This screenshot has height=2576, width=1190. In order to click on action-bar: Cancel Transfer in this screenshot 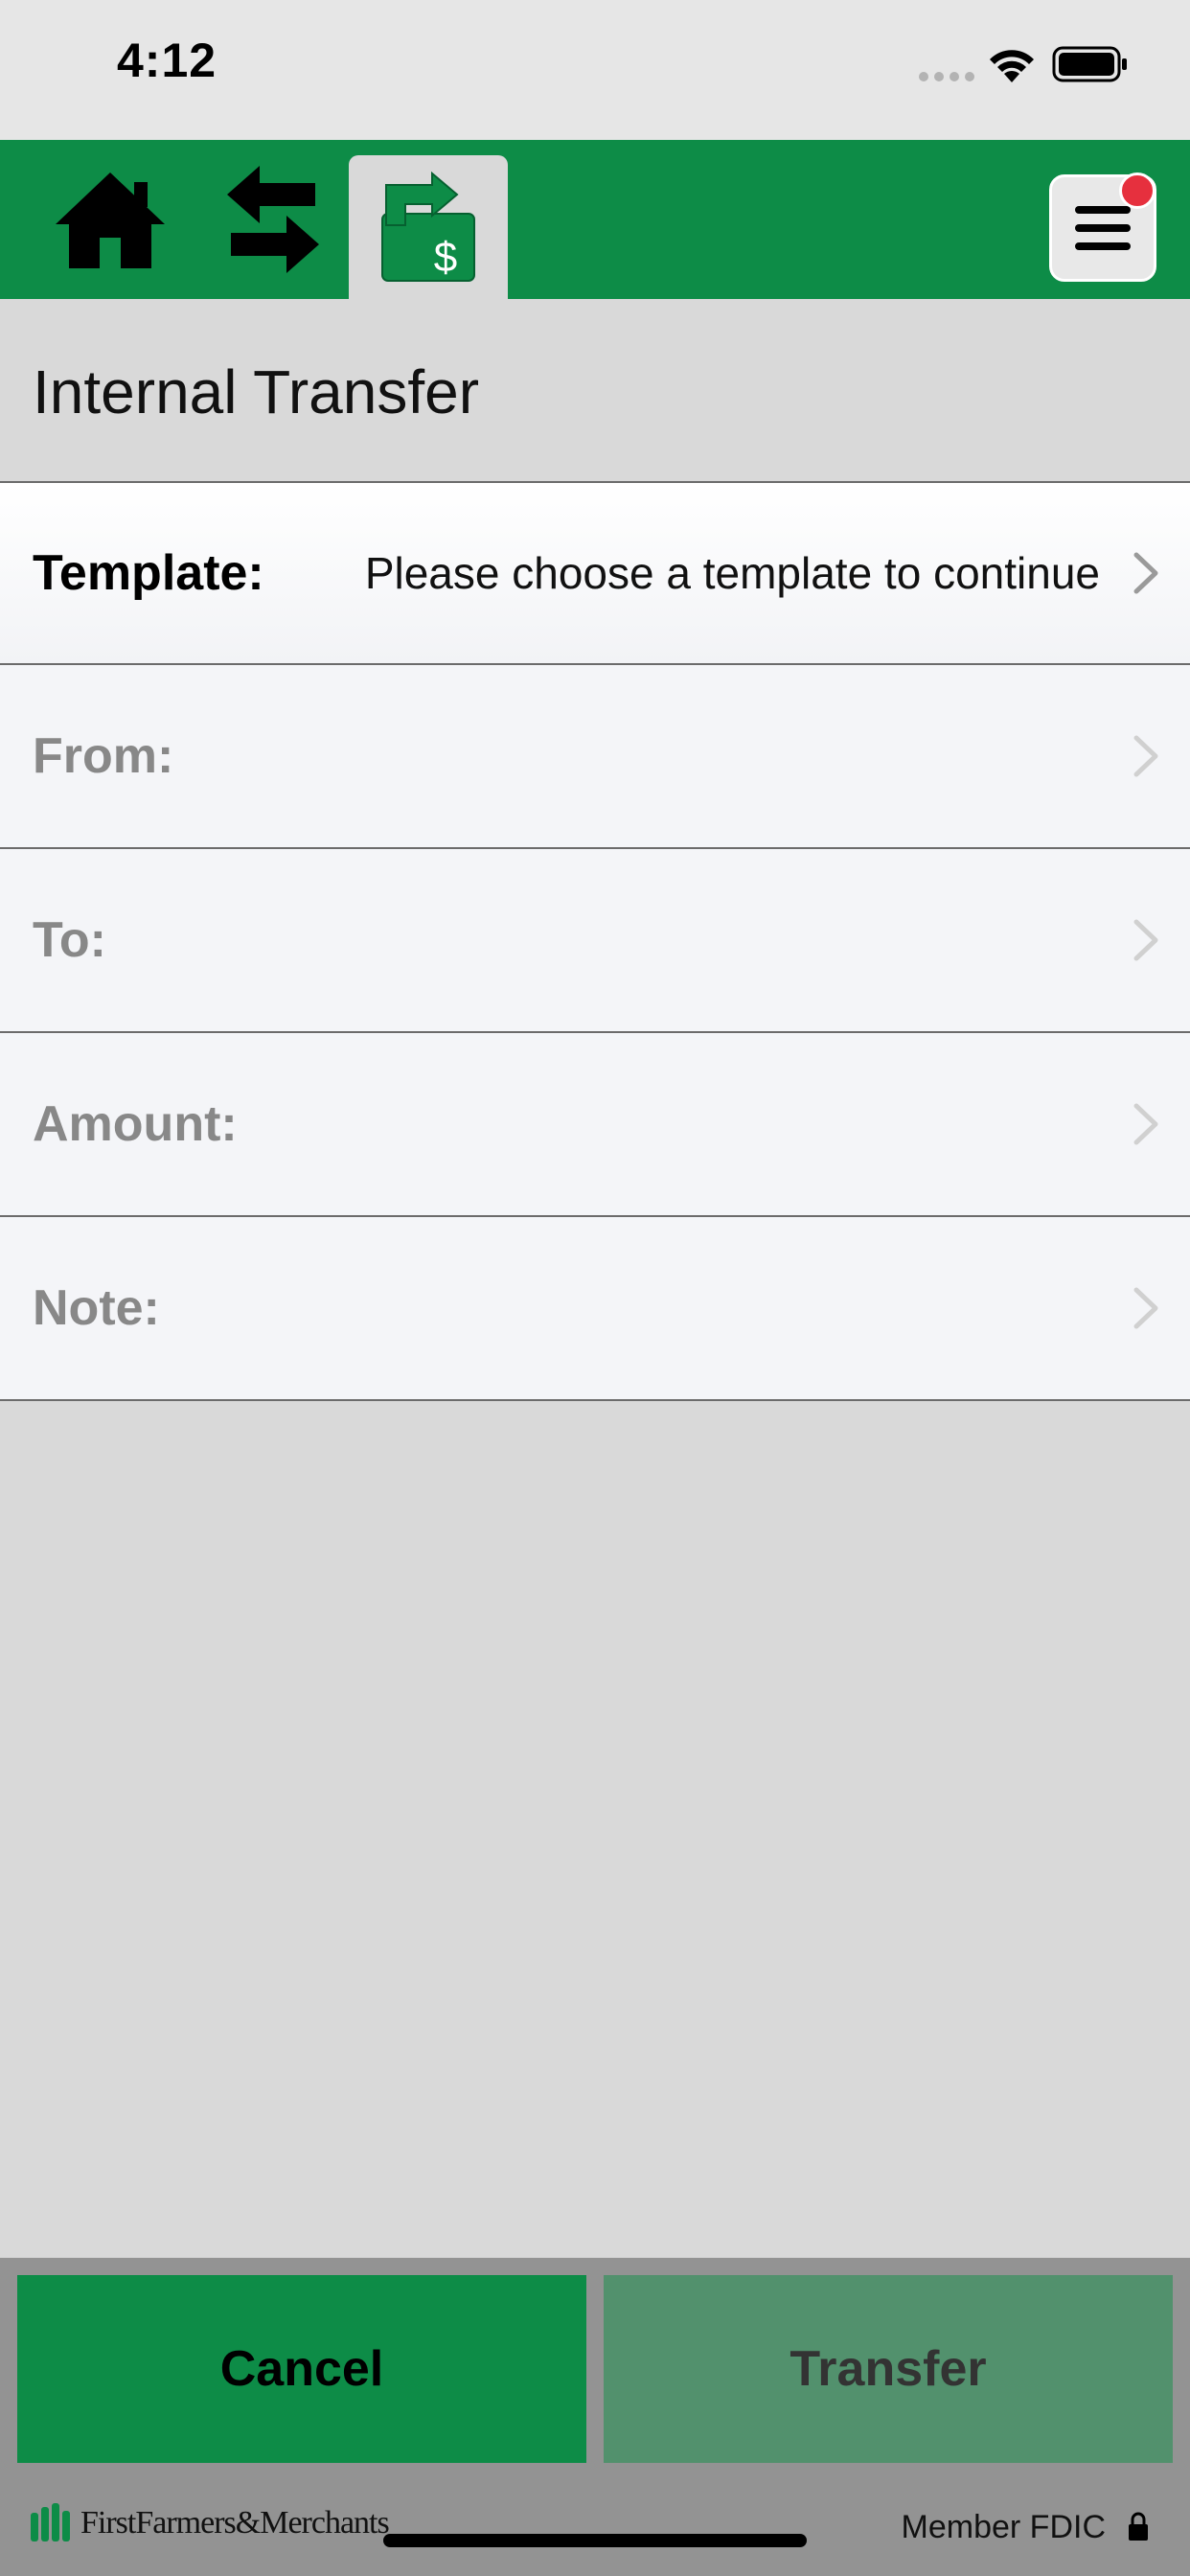, I will do `click(595, 2363)`.